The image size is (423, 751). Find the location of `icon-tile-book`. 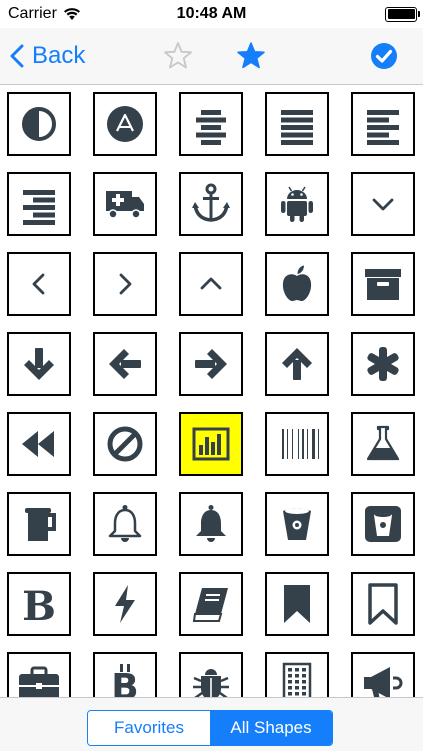

icon-tile-book is located at coordinates (211, 604).